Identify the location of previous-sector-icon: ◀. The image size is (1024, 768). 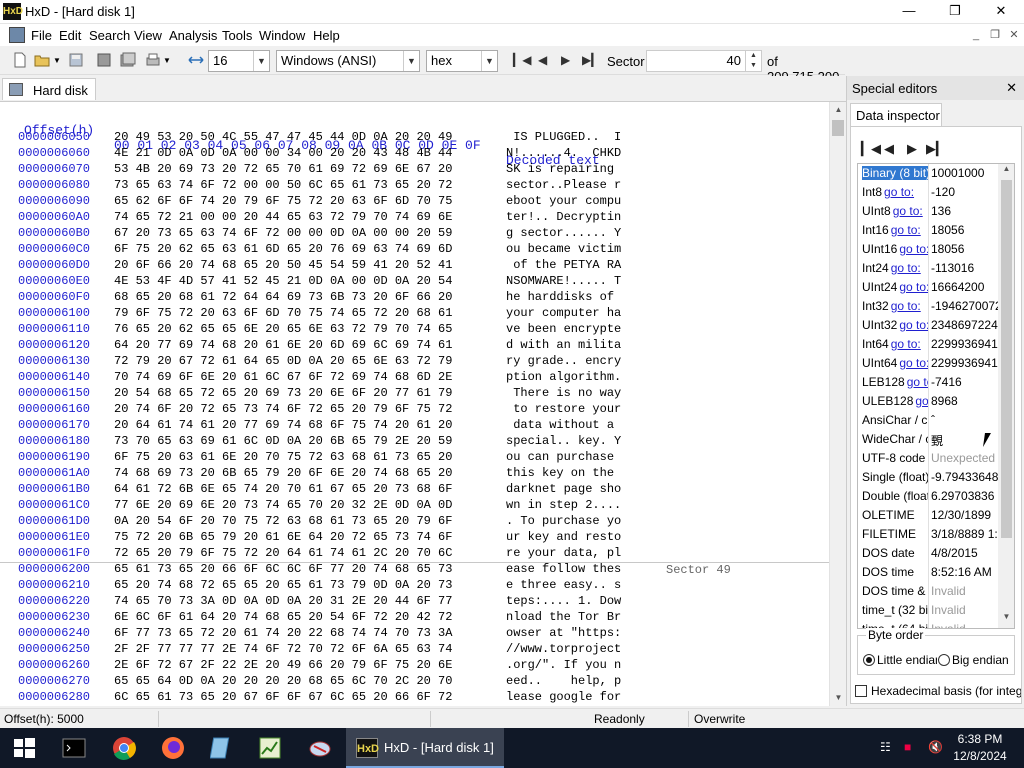
(542, 60).